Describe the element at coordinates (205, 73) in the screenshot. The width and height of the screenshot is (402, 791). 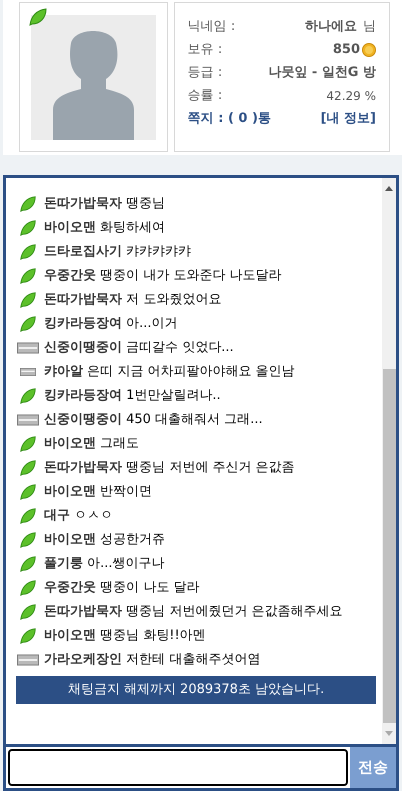
I see `grade-label: 등급 :` at that location.